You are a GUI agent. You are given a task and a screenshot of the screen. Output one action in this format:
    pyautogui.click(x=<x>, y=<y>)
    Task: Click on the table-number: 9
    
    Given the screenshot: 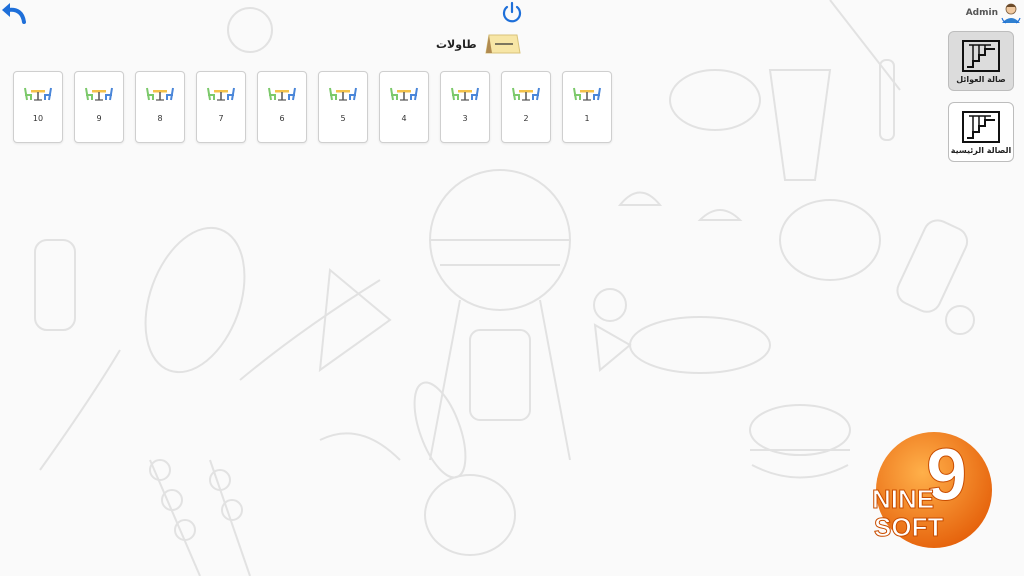 What is the action you would take?
    pyautogui.click(x=99, y=118)
    